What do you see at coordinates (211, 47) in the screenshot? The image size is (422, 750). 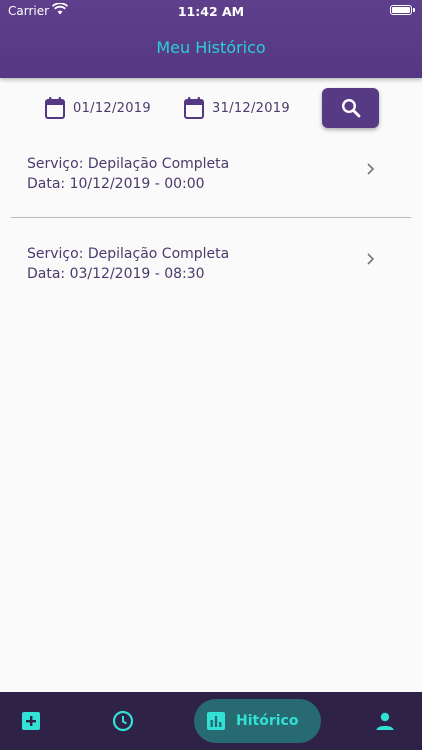 I see `page-title: Meu Histórico` at bounding box center [211, 47].